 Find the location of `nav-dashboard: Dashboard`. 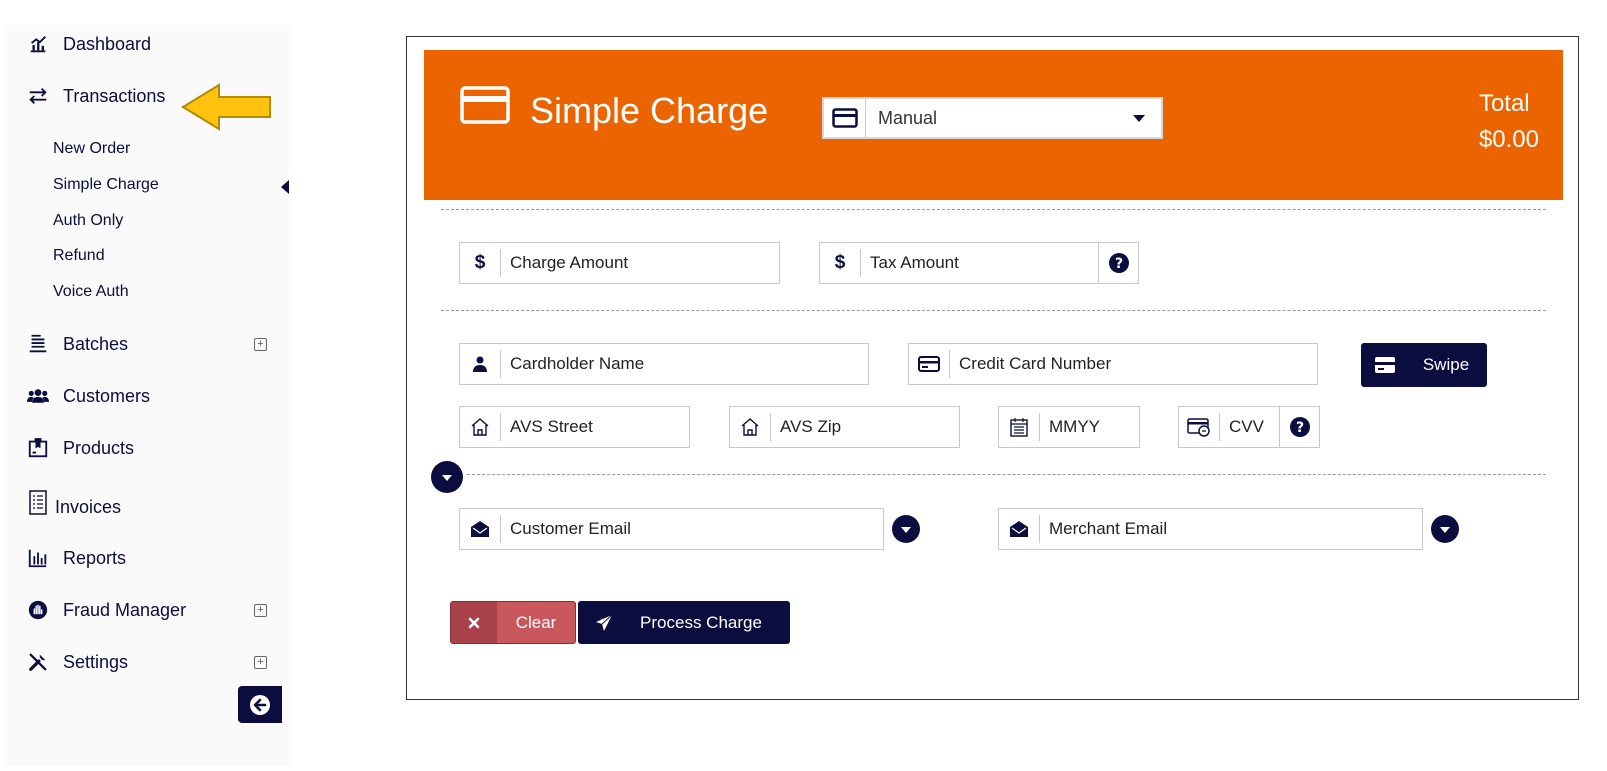

nav-dashboard: Dashboard is located at coordinates (88, 44).